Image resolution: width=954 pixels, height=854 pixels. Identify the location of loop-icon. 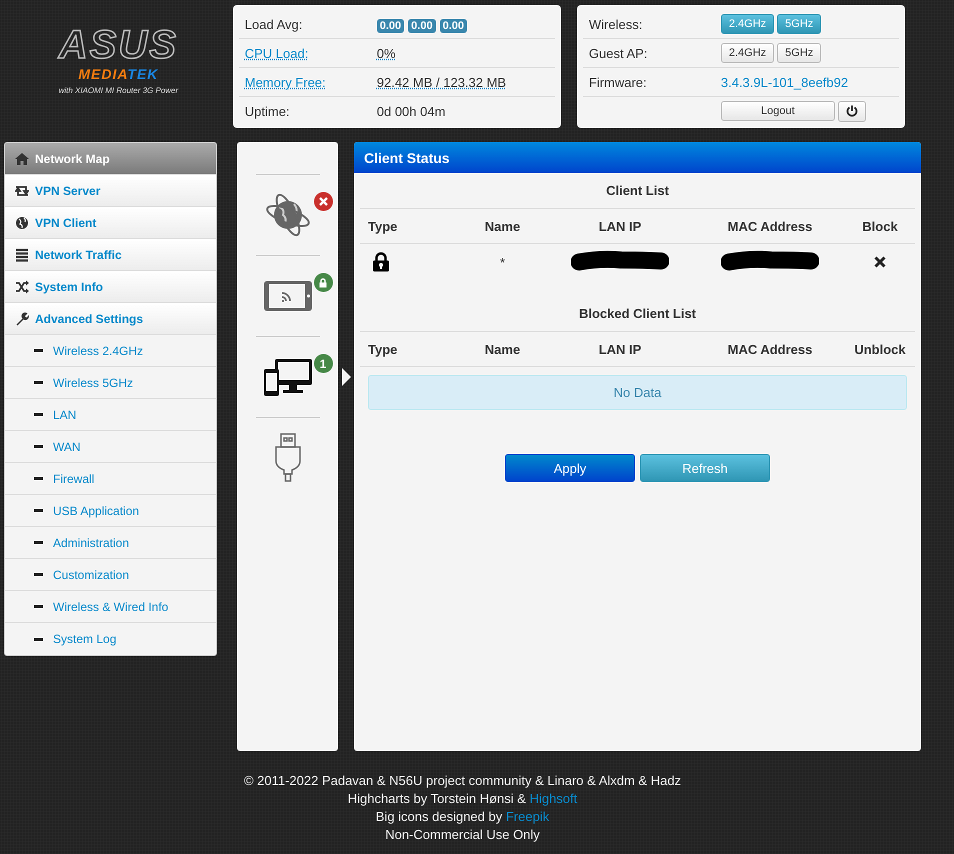
(22, 191).